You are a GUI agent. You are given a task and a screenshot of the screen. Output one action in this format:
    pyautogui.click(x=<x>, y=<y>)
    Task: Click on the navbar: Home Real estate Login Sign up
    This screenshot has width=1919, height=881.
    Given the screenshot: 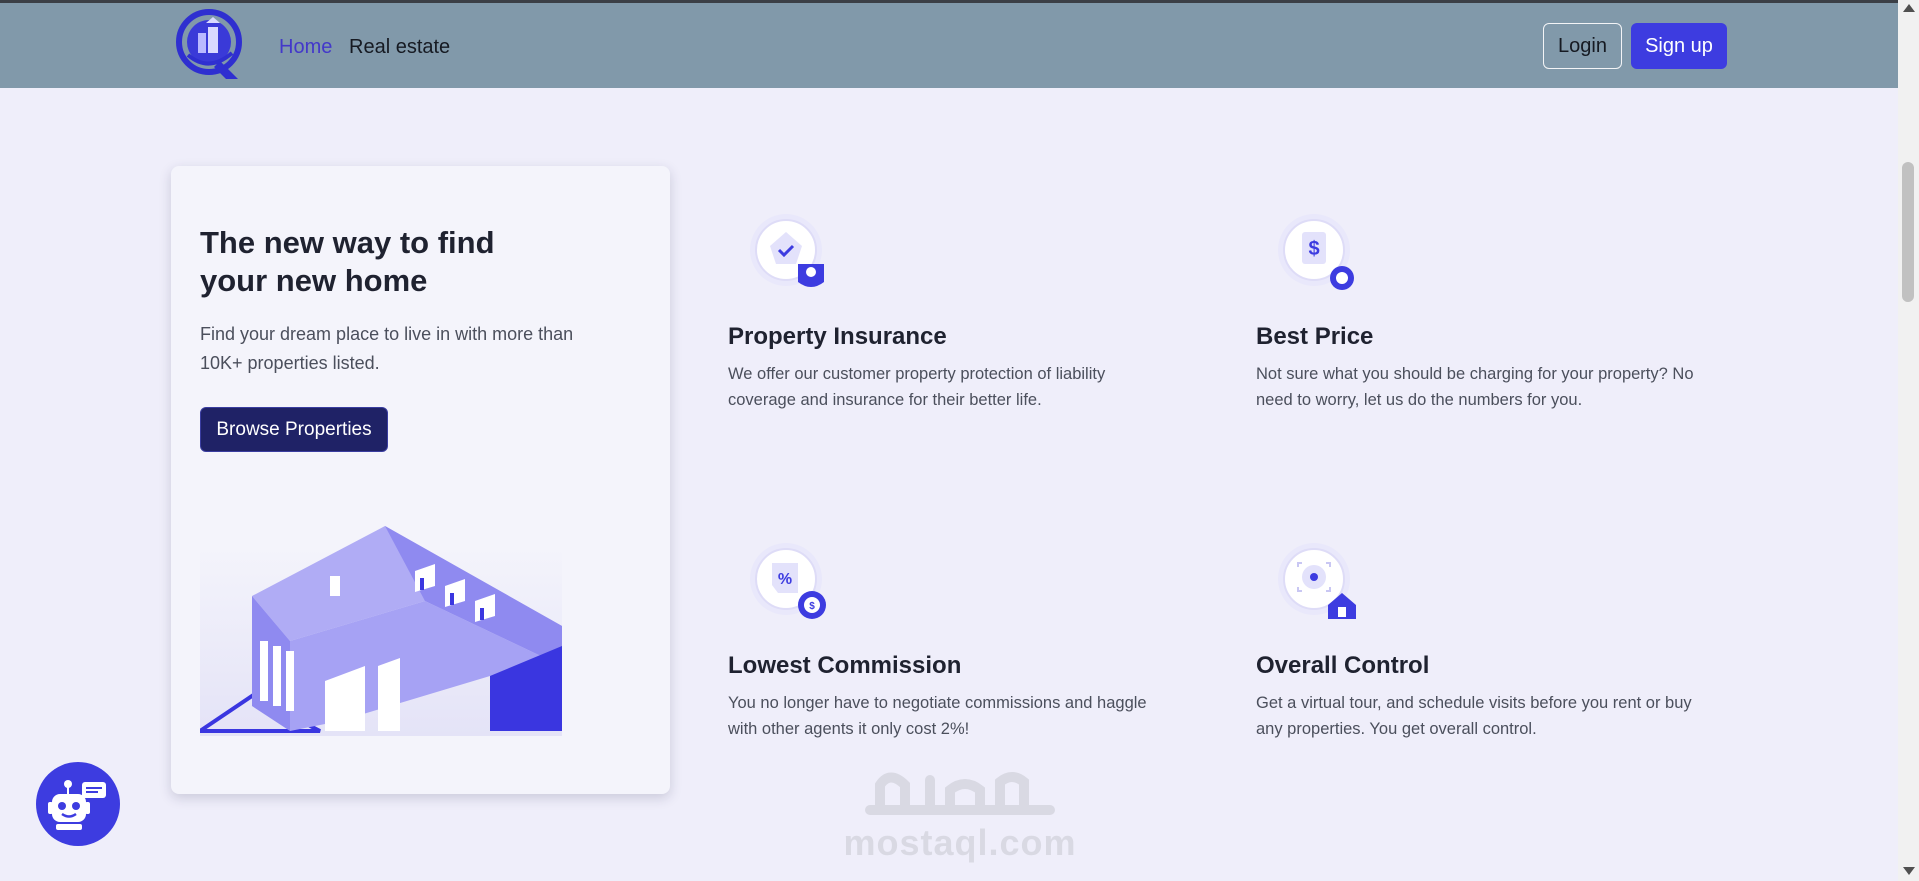 What is the action you would take?
    pyautogui.click(x=949, y=45)
    